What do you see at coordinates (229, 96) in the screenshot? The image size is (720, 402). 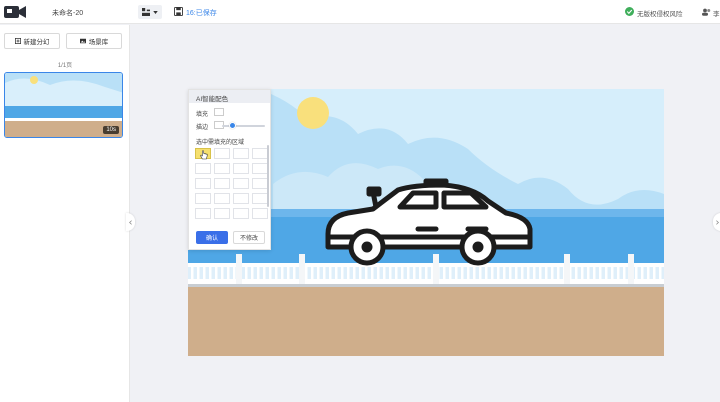 I see `ai-panel-title: AI智能配色` at bounding box center [229, 96].